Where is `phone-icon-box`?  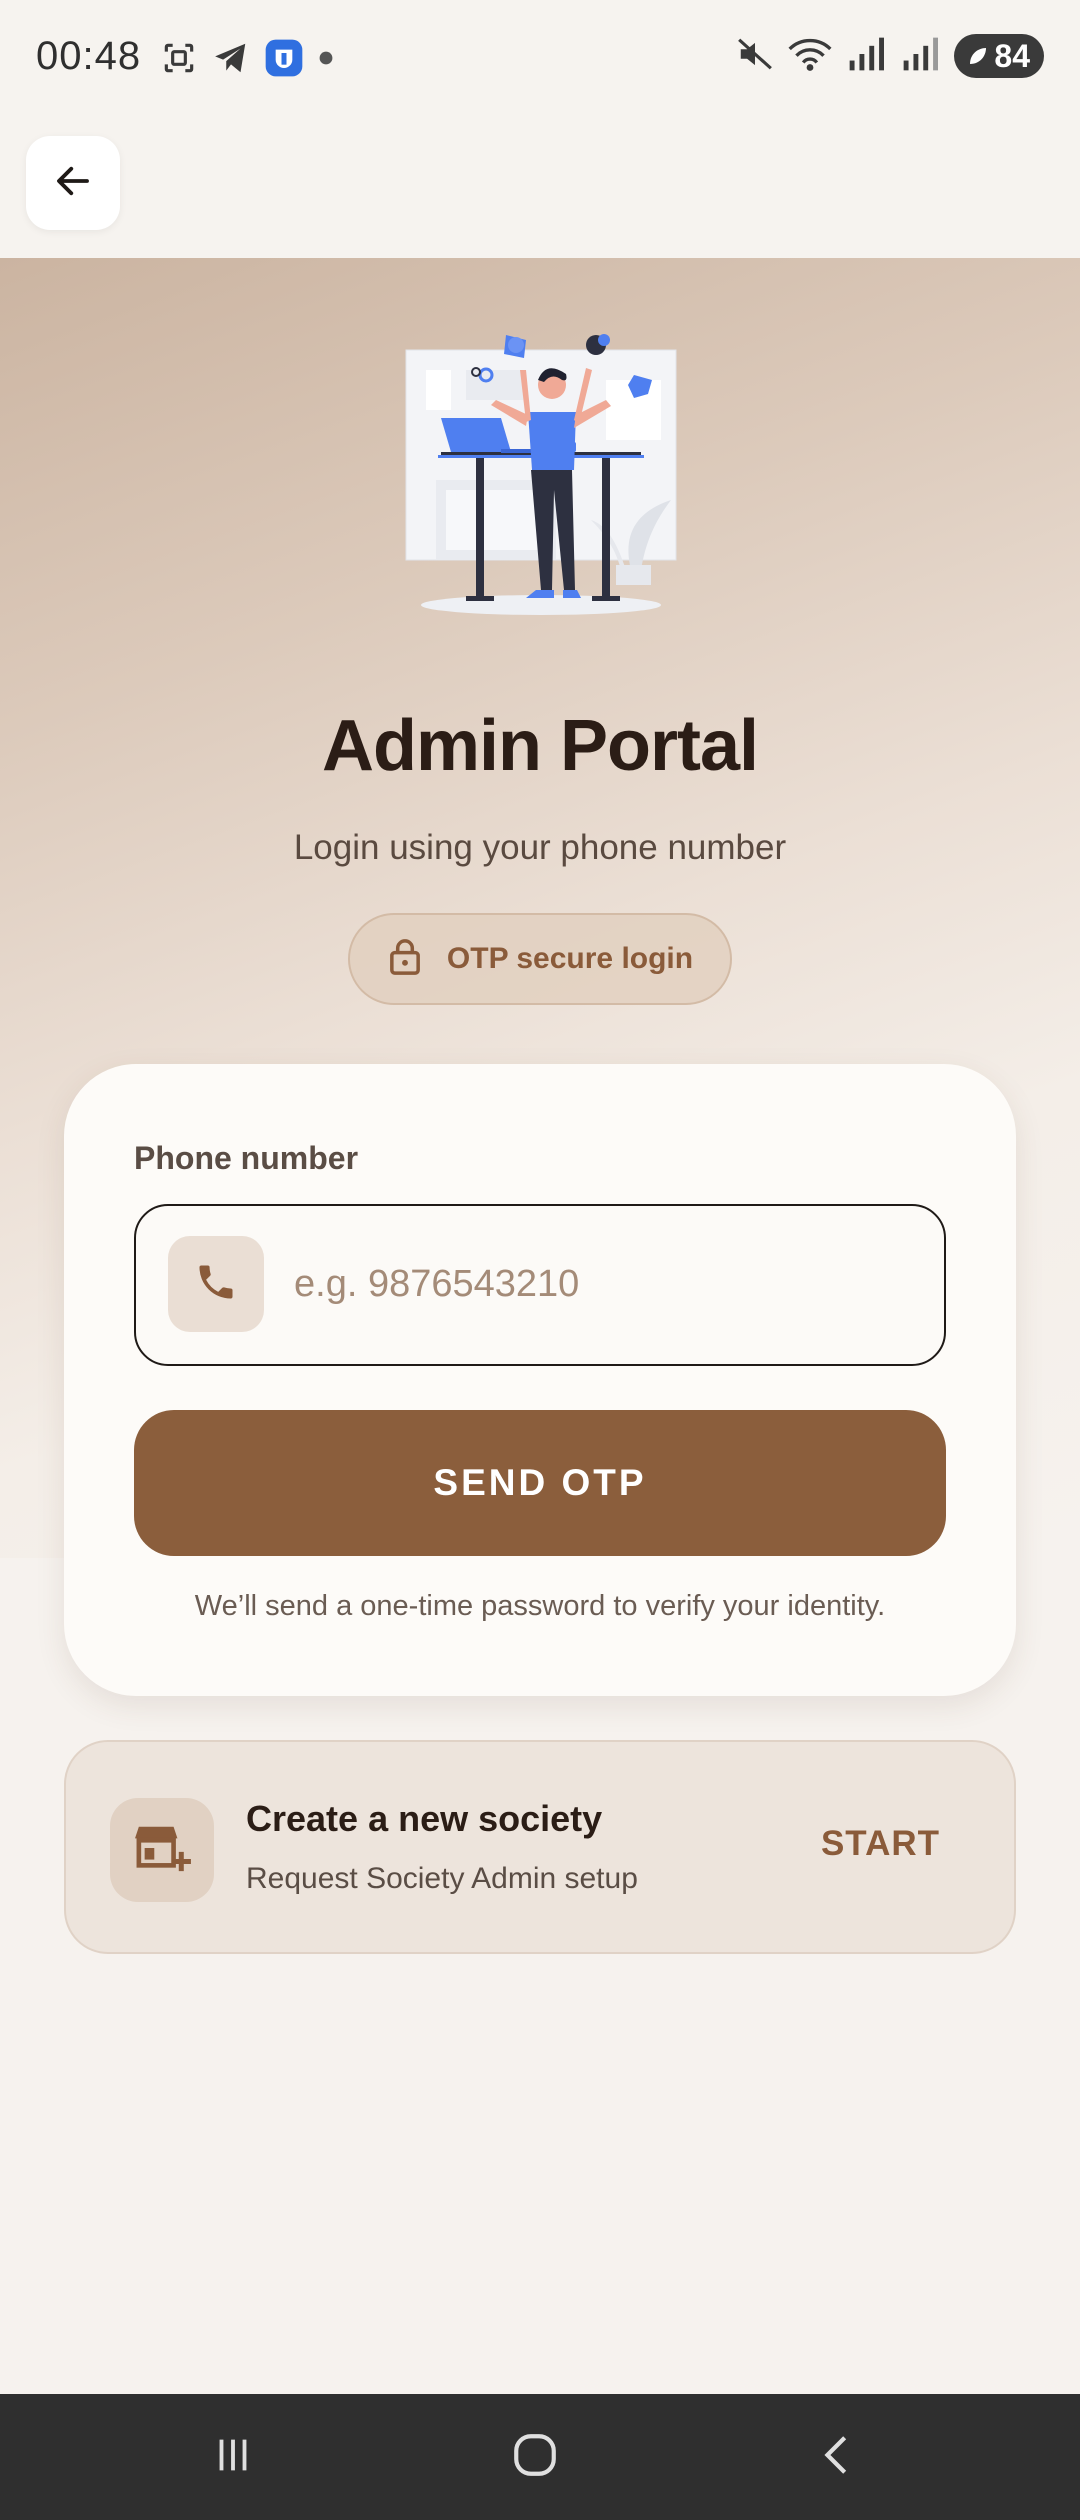
phone-icon-box is located at coordinates (216, 1284).